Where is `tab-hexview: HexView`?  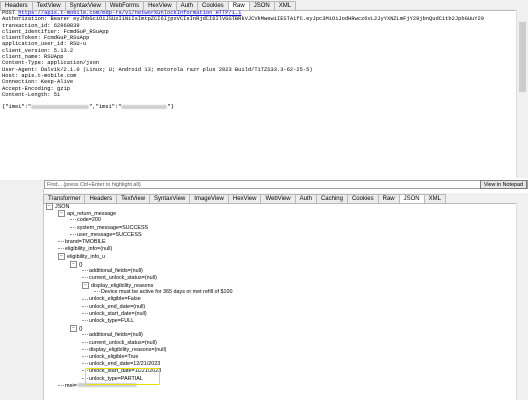
tab-hexview: HexView is located at coordinates (160, 5).